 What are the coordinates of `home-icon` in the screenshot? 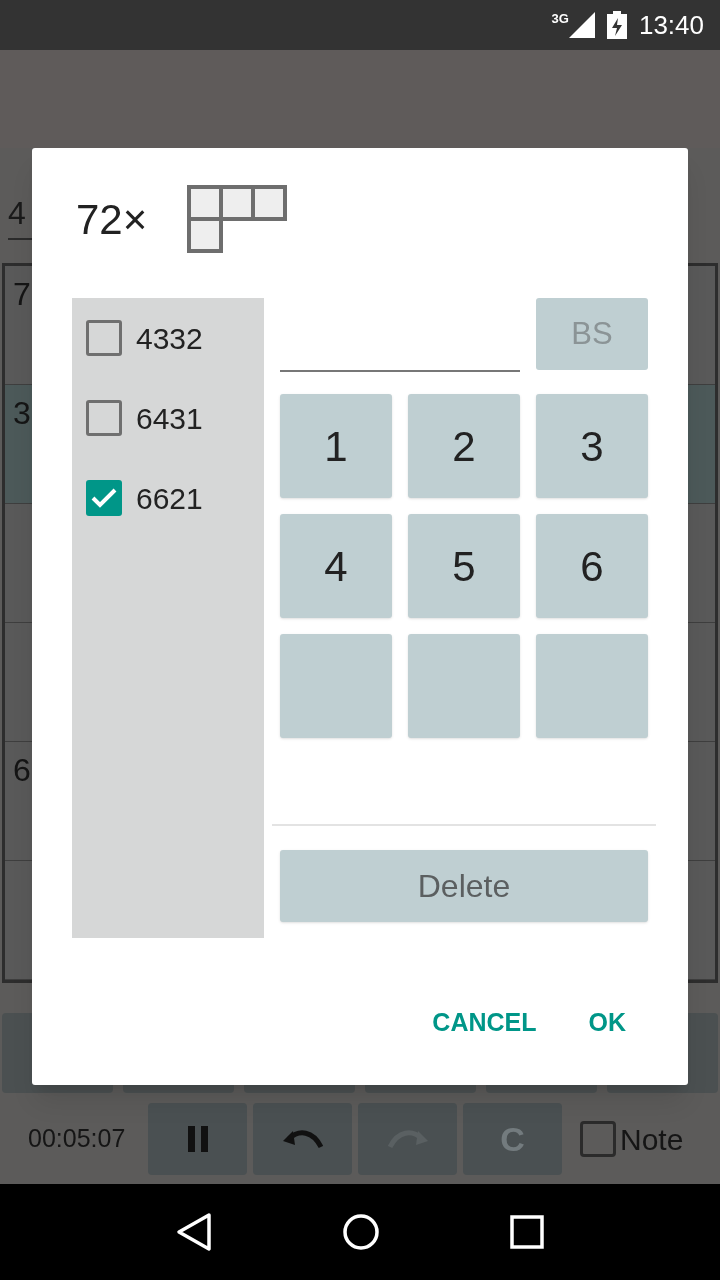 It's located at (361, 1232).